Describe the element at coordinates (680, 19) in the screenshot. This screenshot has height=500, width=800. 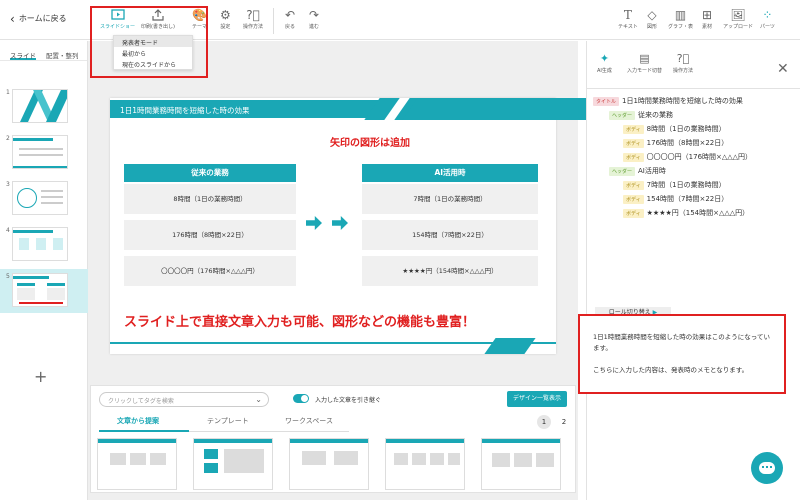
I see `chart-tool-button: ▥ グラフ・表` at that location.